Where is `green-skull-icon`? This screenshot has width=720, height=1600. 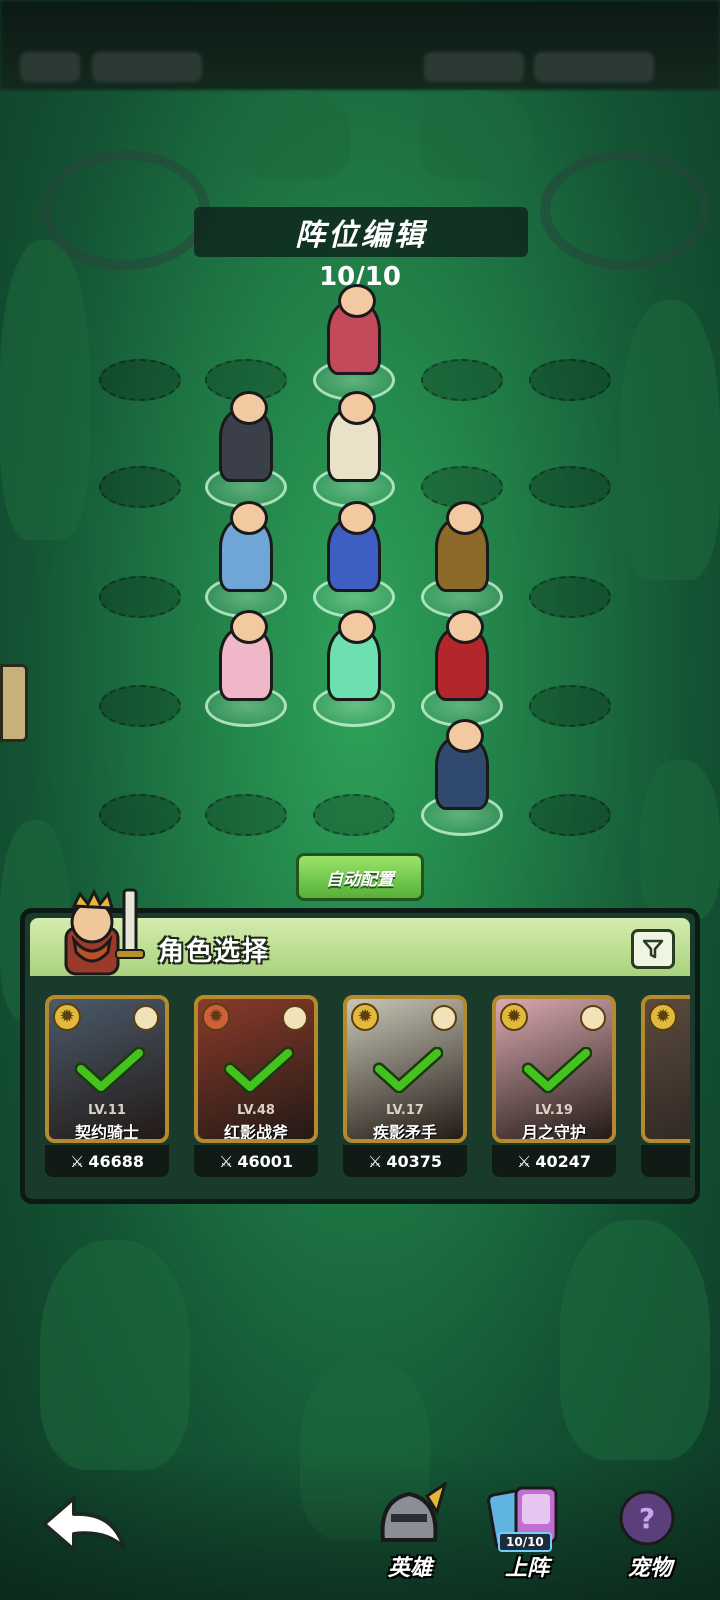 green-skull-icon is located at coordinates (354, 655).